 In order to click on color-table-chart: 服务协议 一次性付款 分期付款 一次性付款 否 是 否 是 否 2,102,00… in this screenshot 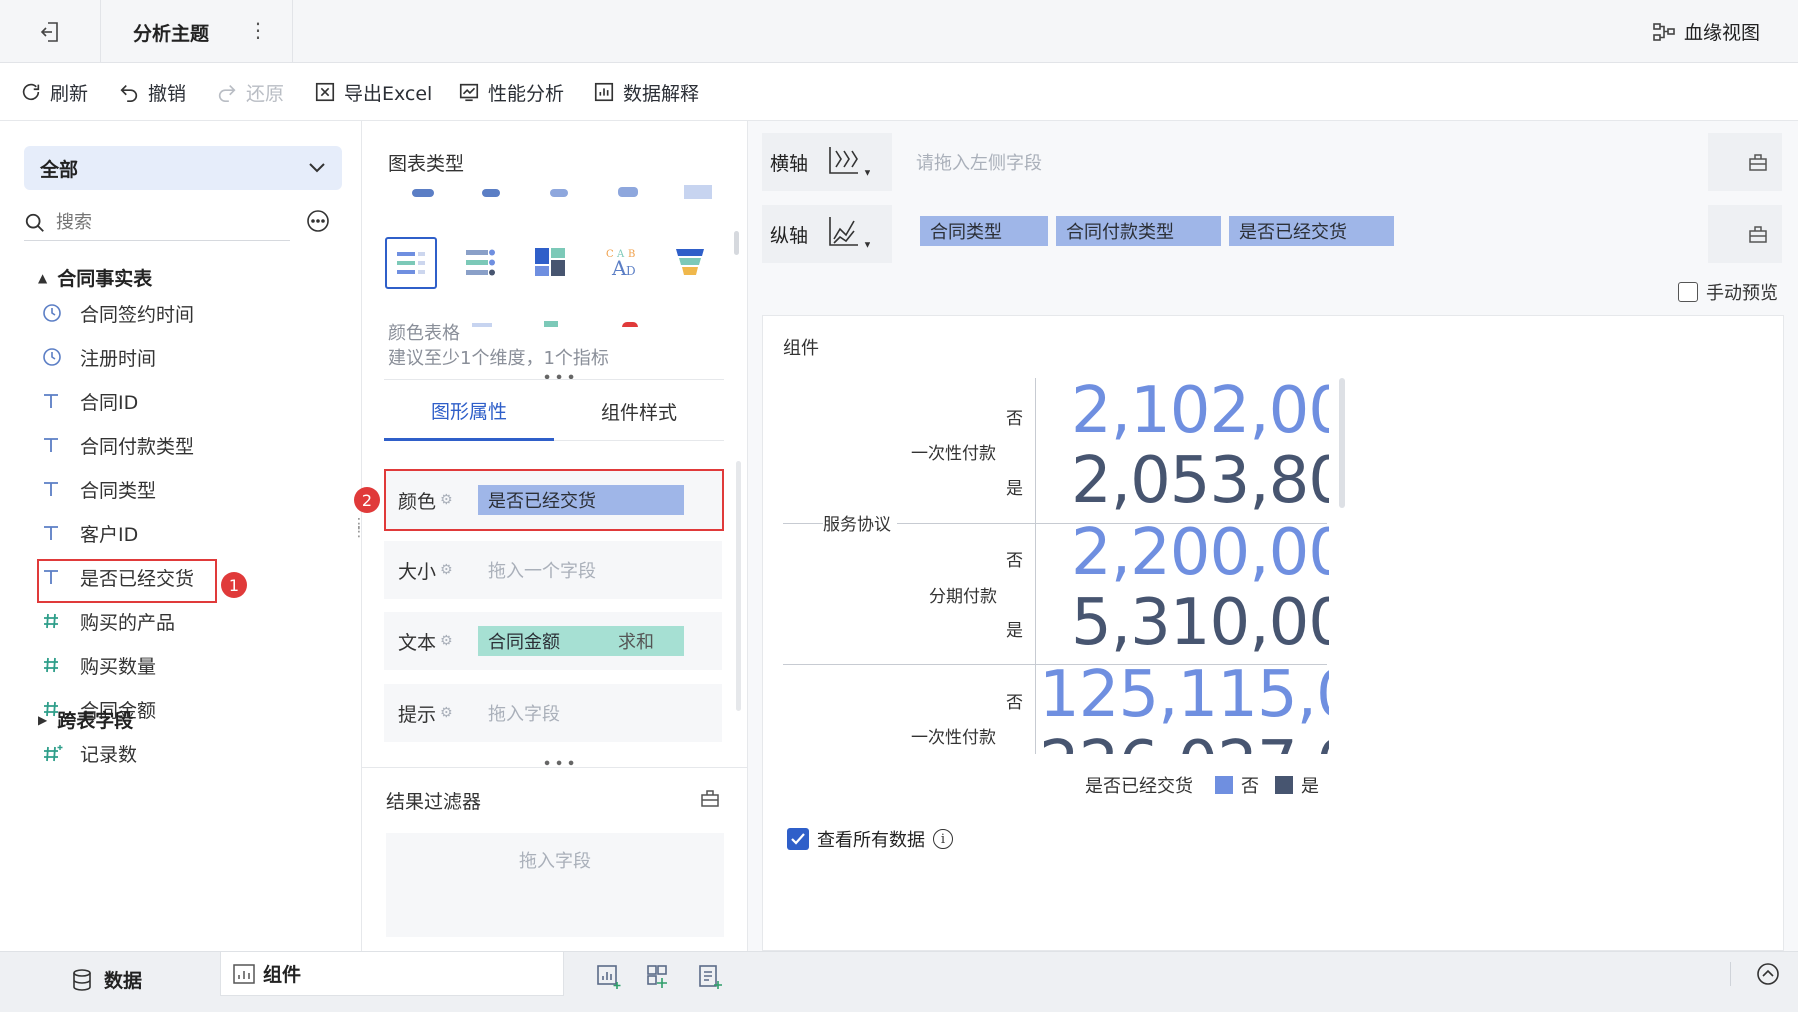, I will do `click(1056, 566)`.